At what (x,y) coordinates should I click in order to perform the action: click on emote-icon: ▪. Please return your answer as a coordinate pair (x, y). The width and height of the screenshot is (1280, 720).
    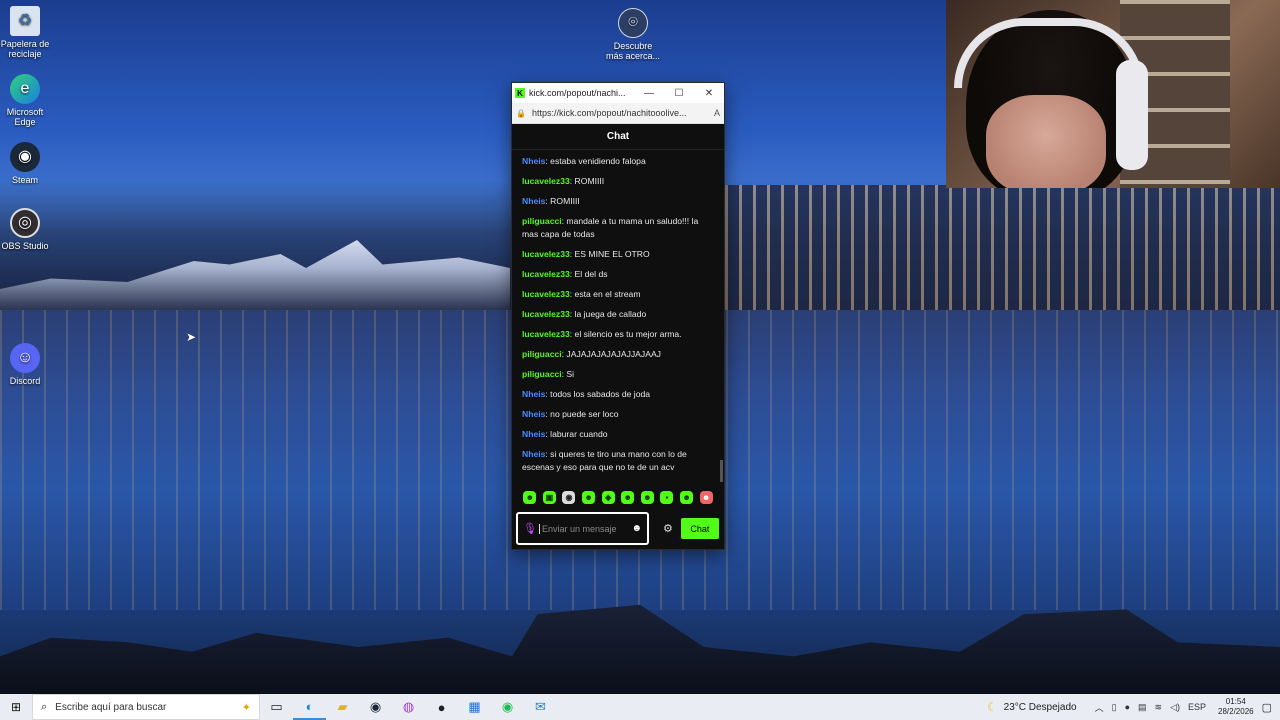
    Looking at the image, I should click on (667, 497).